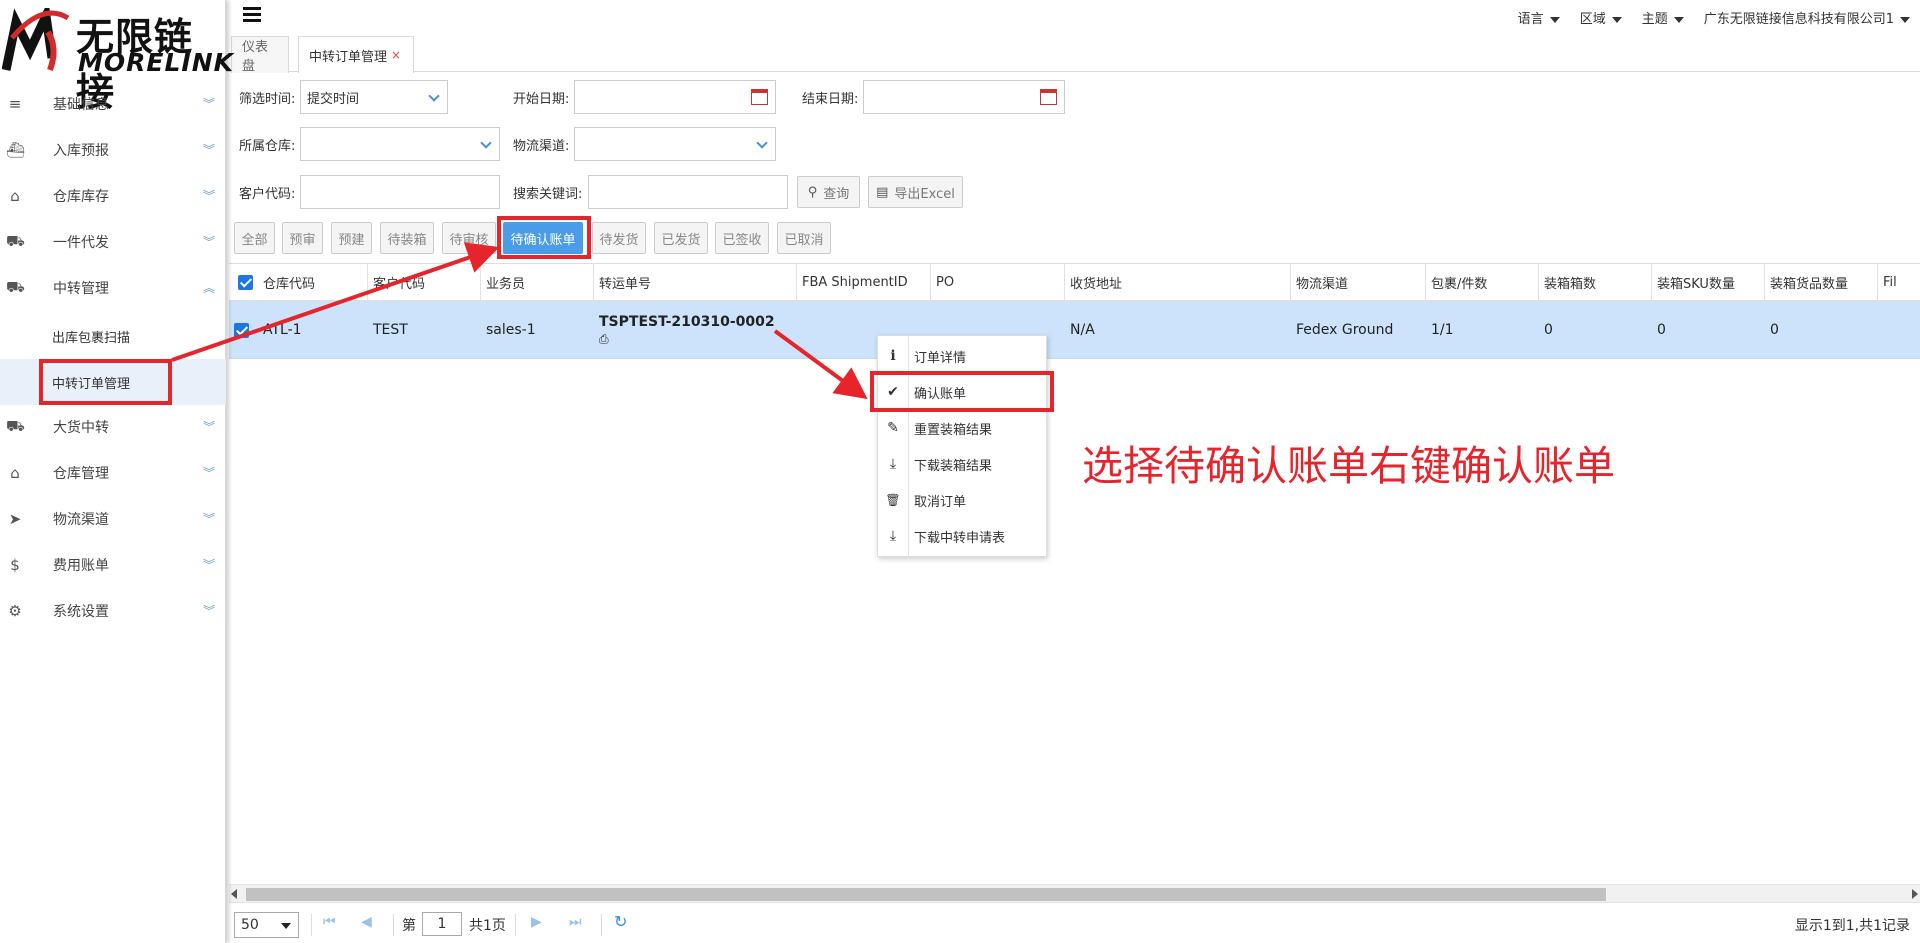  Describe the element at coordinates (962, 428) in the screenshot. I see `ctx-reset-packing: ✎ 重置装箱结果` at that location.